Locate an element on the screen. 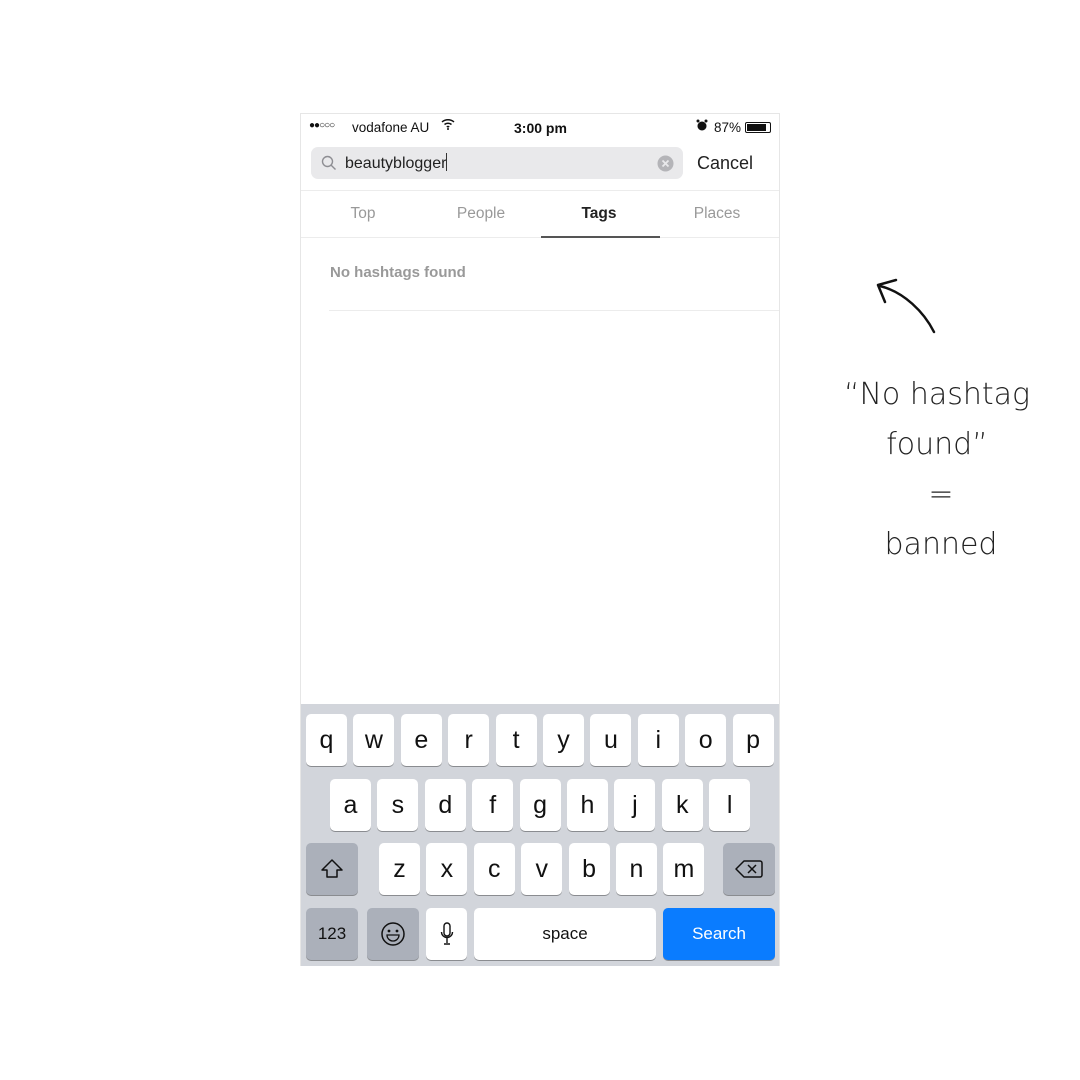 The image size is (1080, 1080). backspace-icon is located at coordinates (749, 869).